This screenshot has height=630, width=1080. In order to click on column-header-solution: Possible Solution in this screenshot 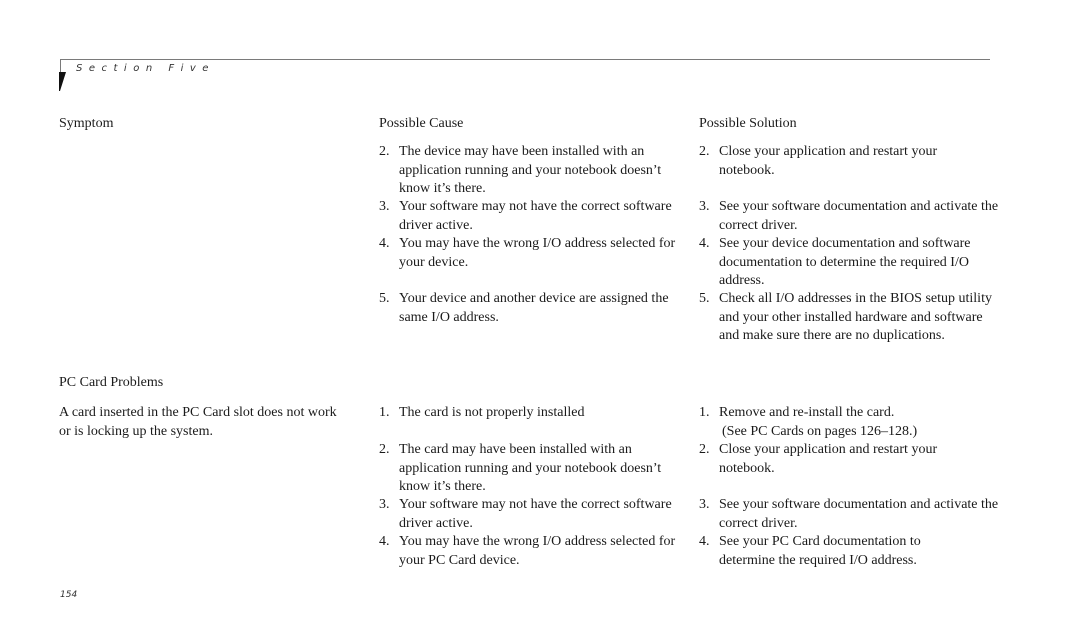, I will do `click(748, 123)`.